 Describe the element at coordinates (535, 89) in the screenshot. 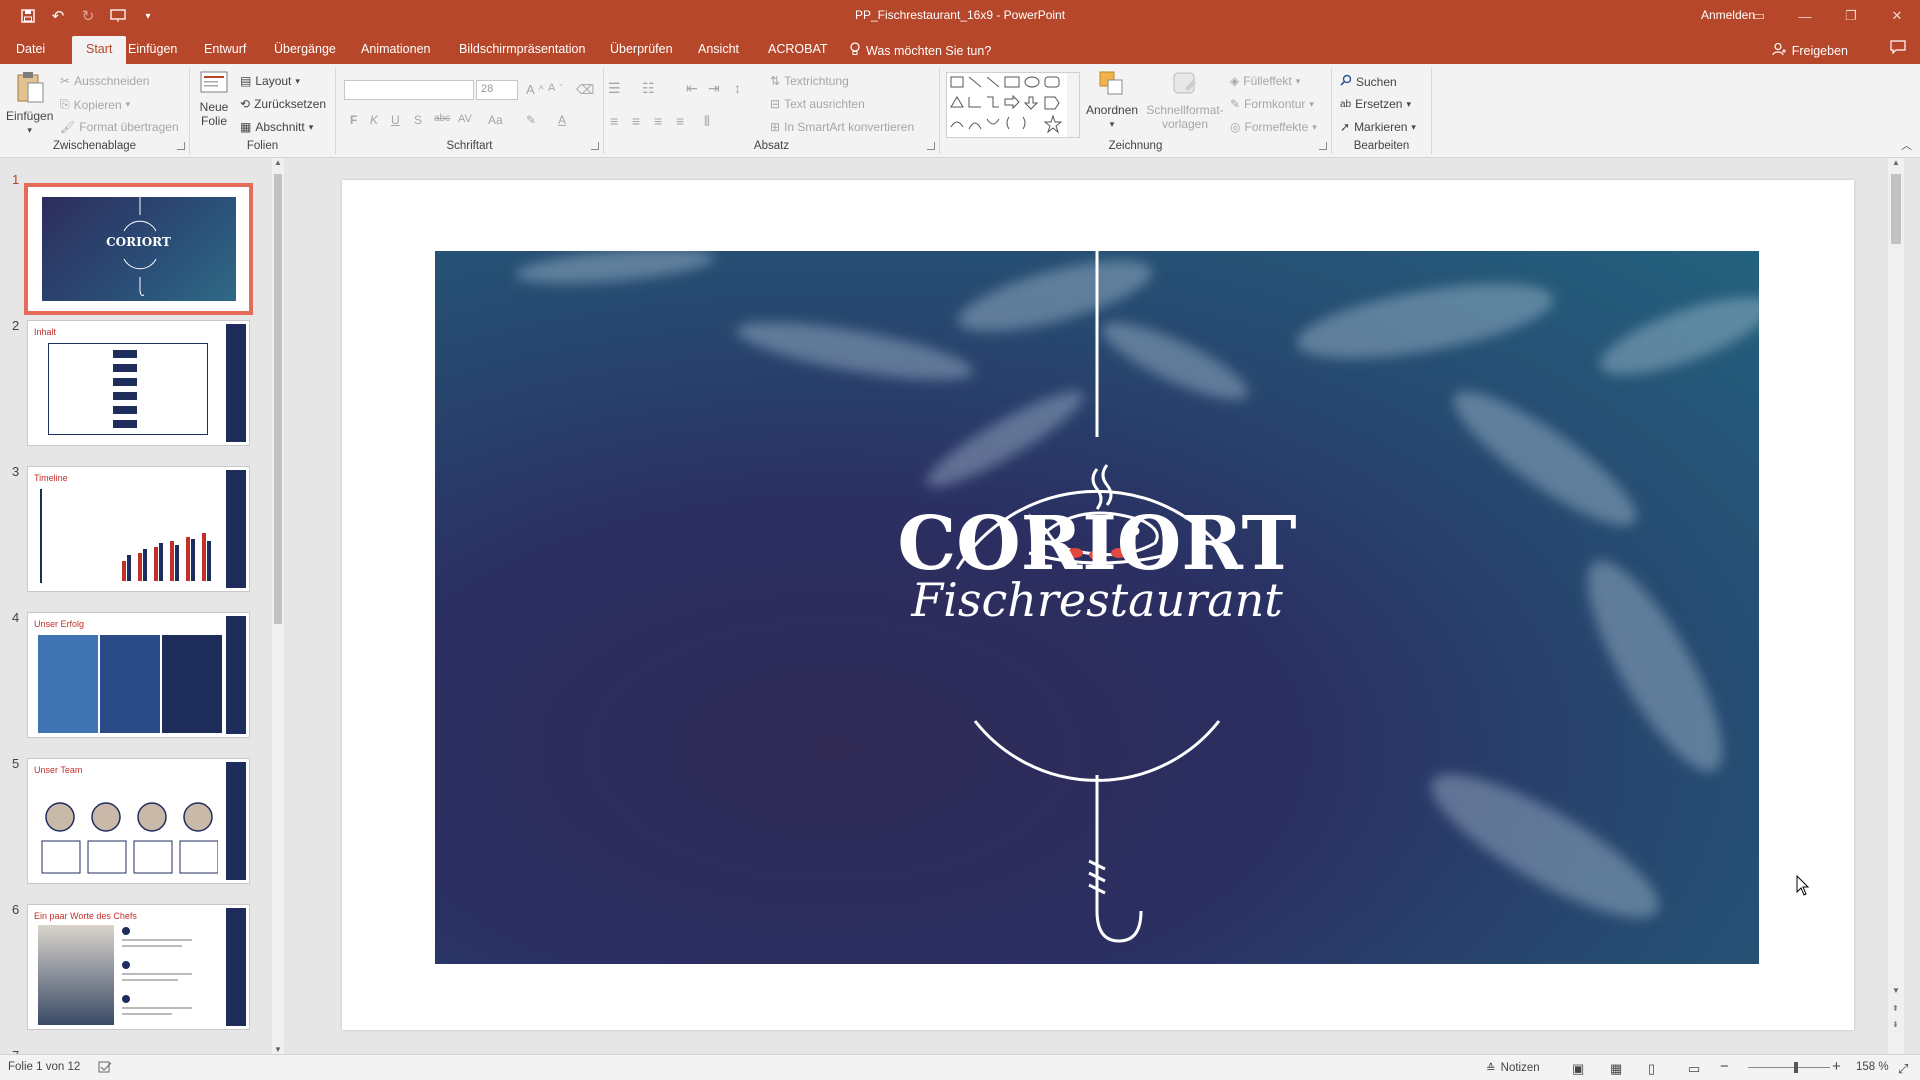

I see `grow-font-icon: A ^` at that location.